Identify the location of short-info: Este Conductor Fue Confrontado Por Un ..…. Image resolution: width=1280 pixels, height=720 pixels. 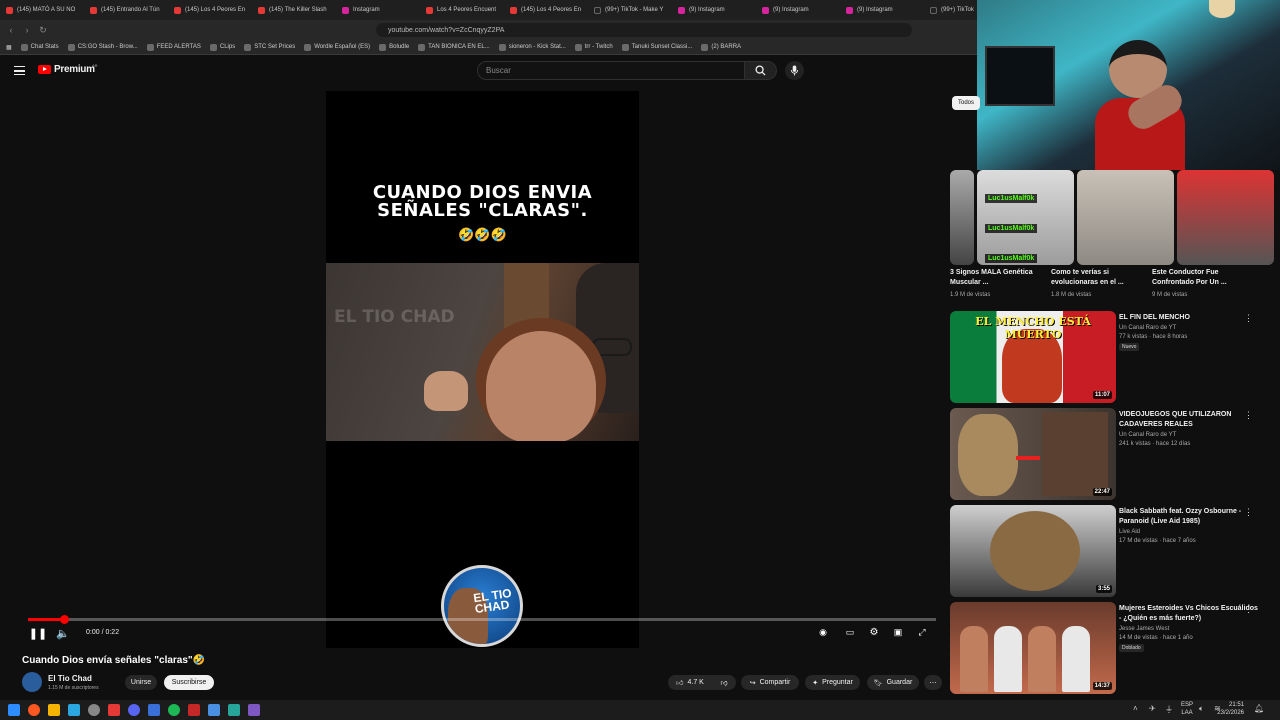
(1202, 284).